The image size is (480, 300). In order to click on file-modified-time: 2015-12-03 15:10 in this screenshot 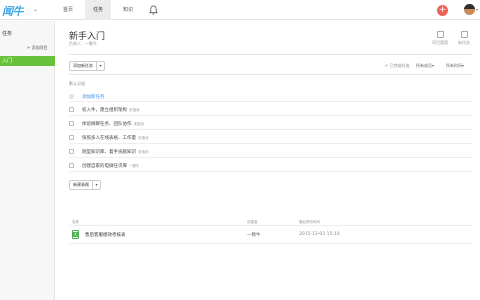, I will do `click(319, 234)`.